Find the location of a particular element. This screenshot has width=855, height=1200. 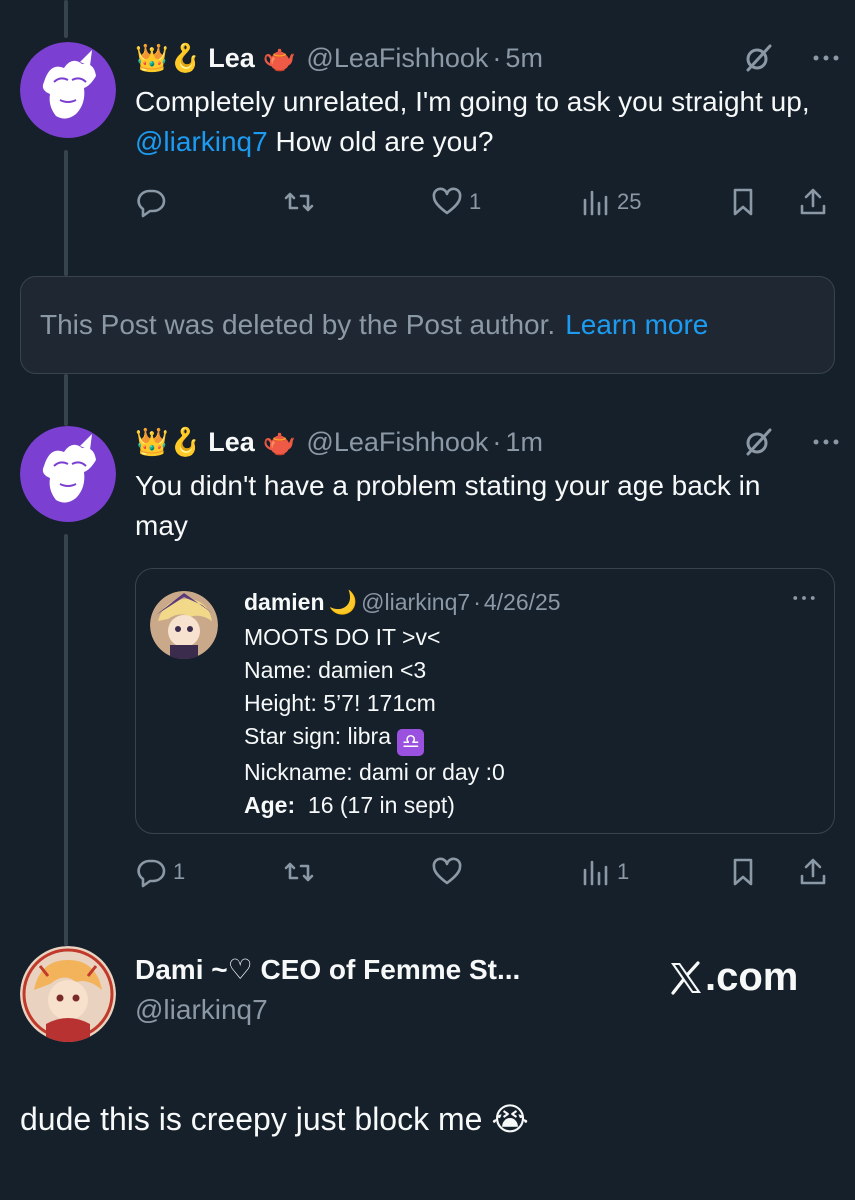

watermark-text: .com is located at coordinates (752, 977).